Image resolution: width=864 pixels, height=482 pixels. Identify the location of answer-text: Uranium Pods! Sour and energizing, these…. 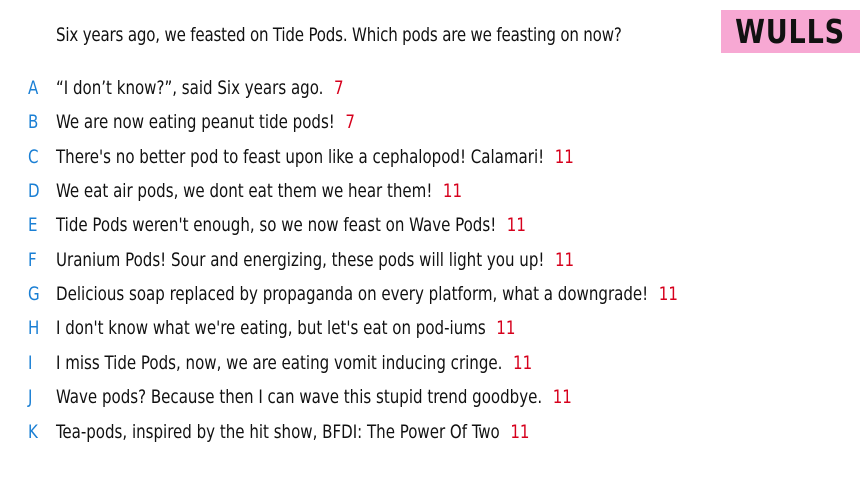
(300, 260).